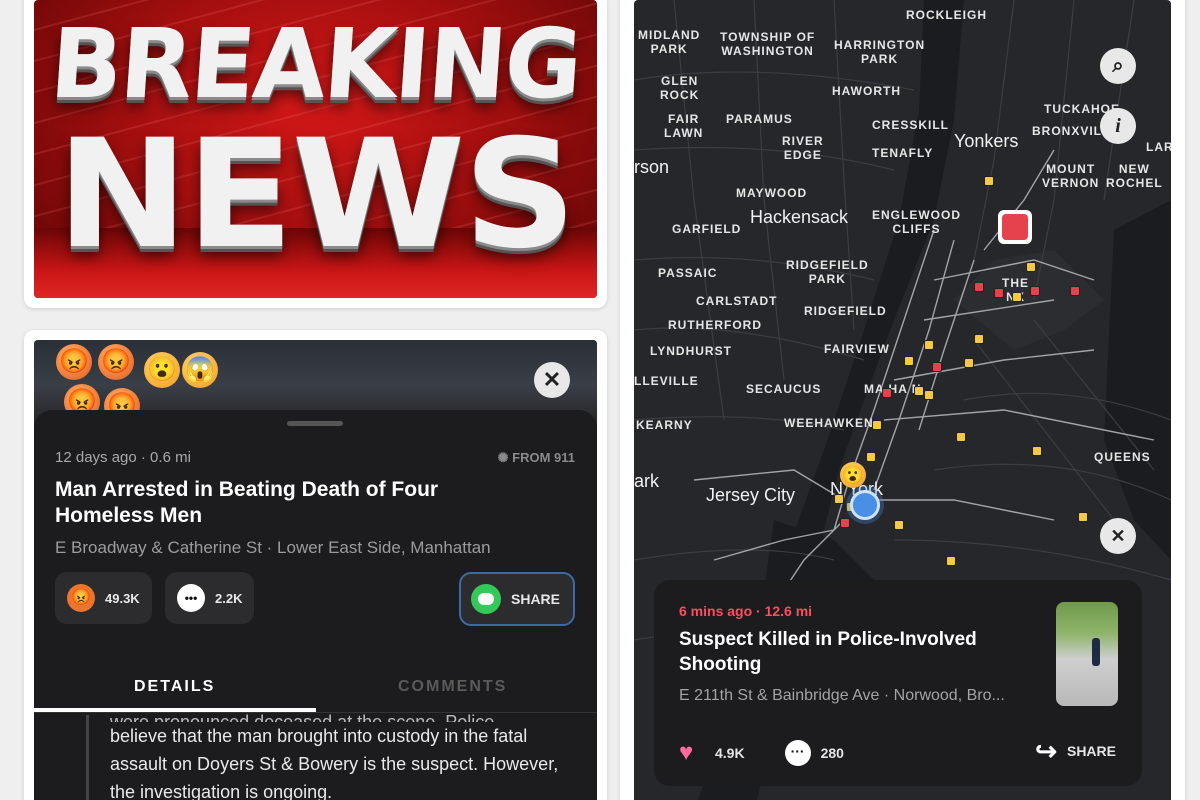  I want to click on map-label: HAWORTH, so click(866, 91).